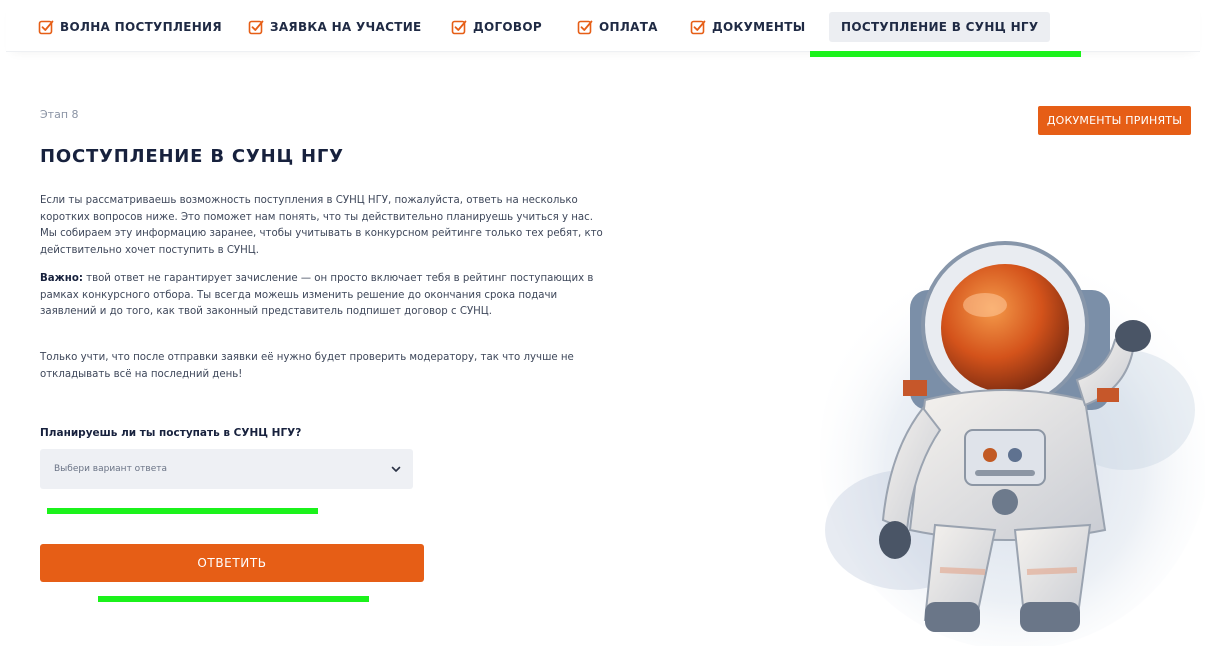  I want to click on chevron-down-icon, so click(396, 469).